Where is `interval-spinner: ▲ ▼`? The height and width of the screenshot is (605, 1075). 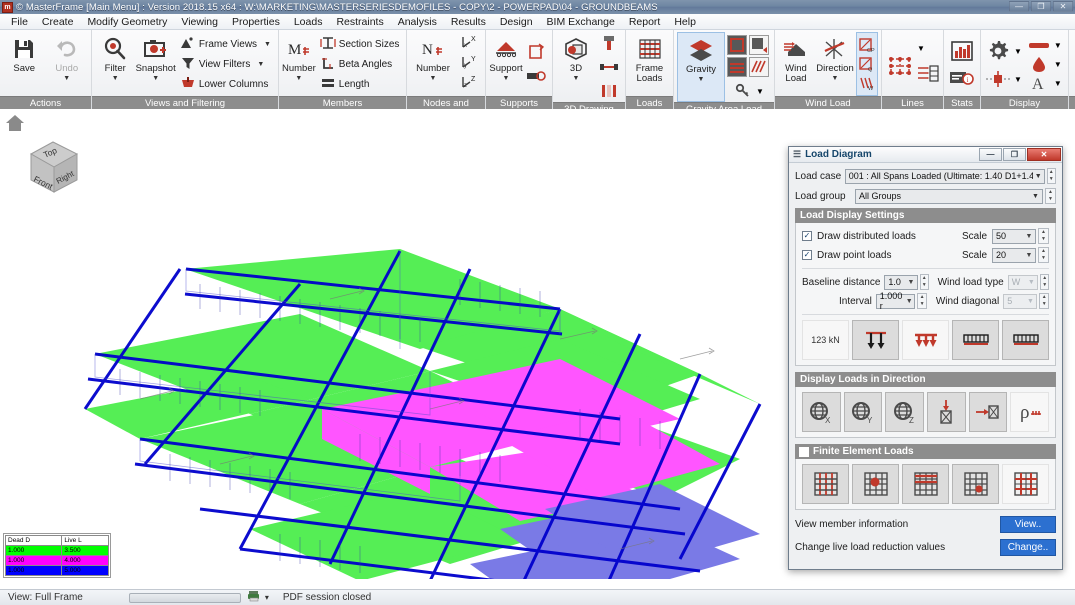 interval-spinner: ▲ ▼ is located at coordinates (922, 301).